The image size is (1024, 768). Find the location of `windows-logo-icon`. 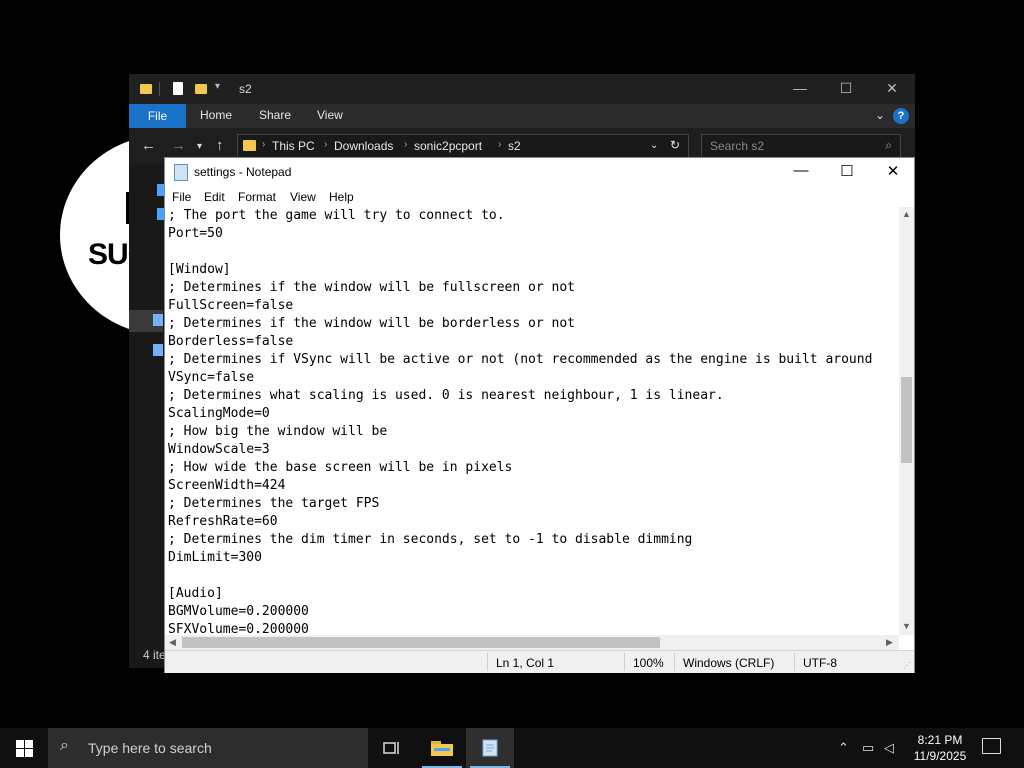

windows-logo-icon is located at coordinates (24, 748).